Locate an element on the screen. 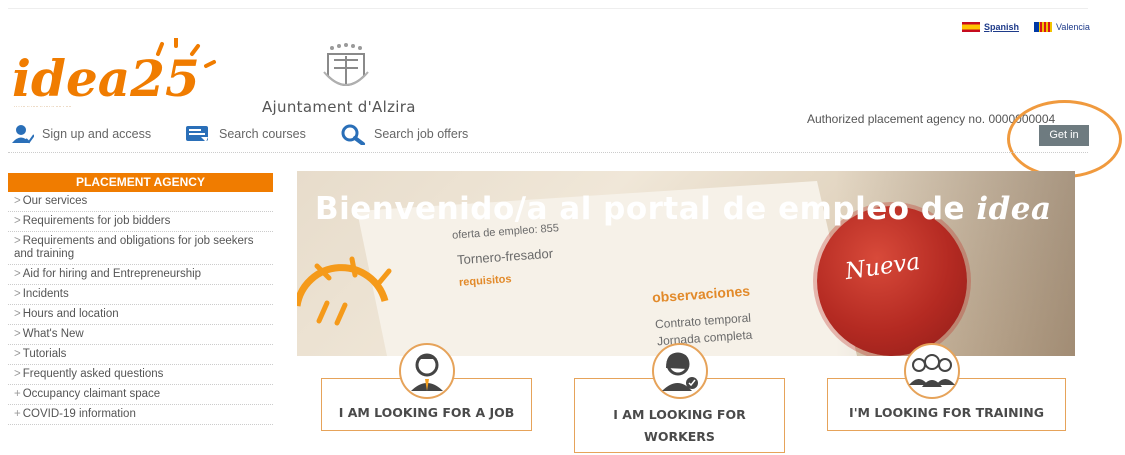  sidebar-item-label: COVID-19 information is located at coordinates (79, 414).